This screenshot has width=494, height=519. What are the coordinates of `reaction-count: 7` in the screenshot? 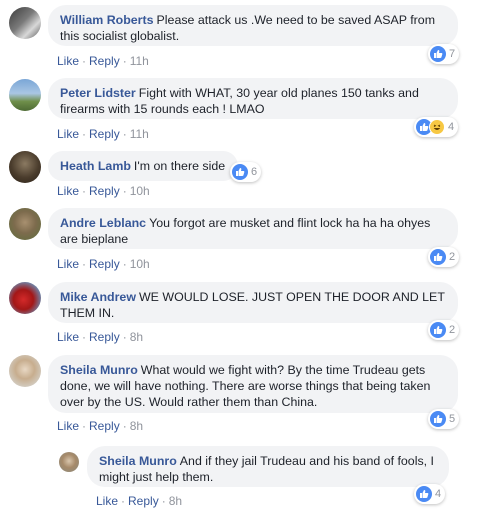 It's located at (452, 54).